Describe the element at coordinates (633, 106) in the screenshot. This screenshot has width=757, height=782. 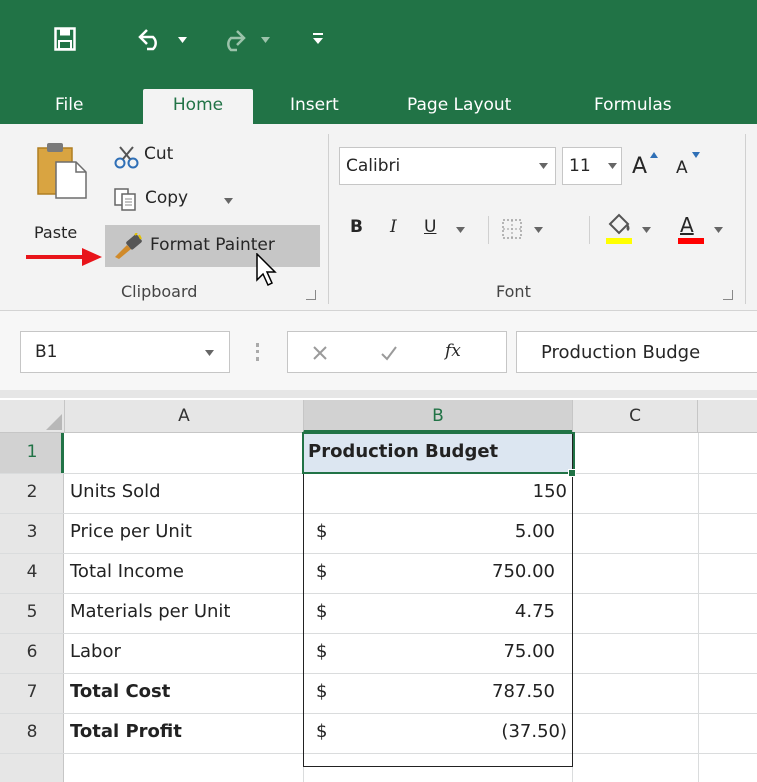
I see `tab-formulas: Formulas` at that location.